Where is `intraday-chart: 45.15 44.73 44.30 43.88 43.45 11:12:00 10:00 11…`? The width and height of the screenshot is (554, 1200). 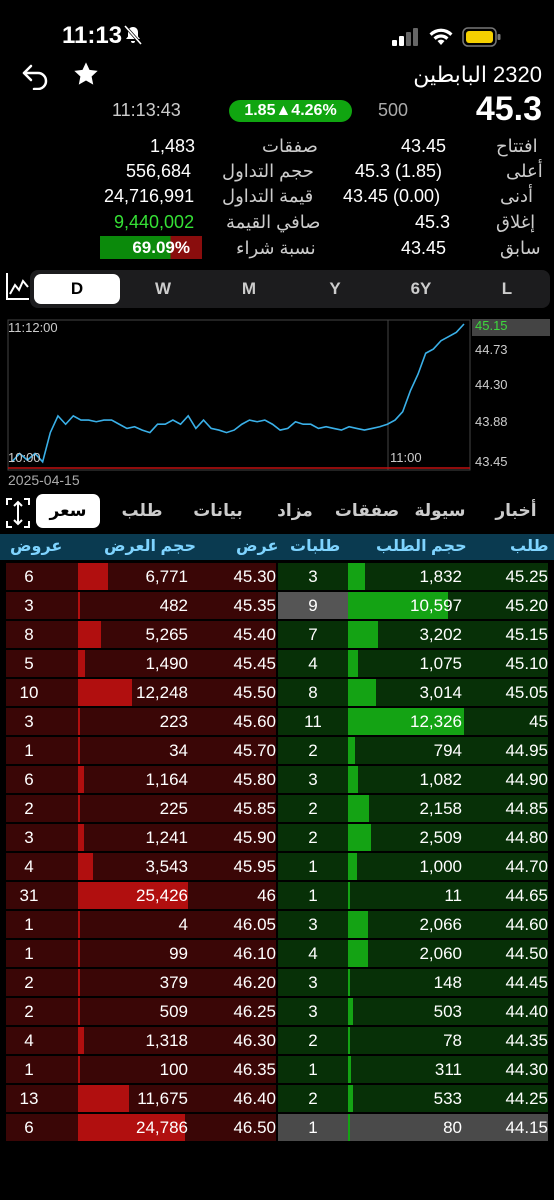 intraday-chart: 45.15 44.73 44.30 43.88 43.45 11:12:00 10:00 11… is located at coordinates (278, 397).